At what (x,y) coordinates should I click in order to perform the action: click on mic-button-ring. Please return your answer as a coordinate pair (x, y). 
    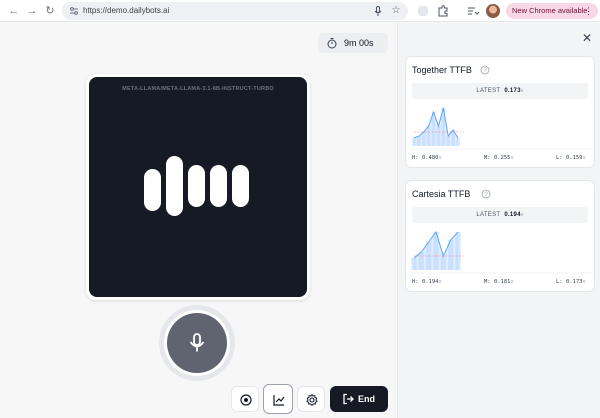
    Looking at the image, I should click on (197, 343).